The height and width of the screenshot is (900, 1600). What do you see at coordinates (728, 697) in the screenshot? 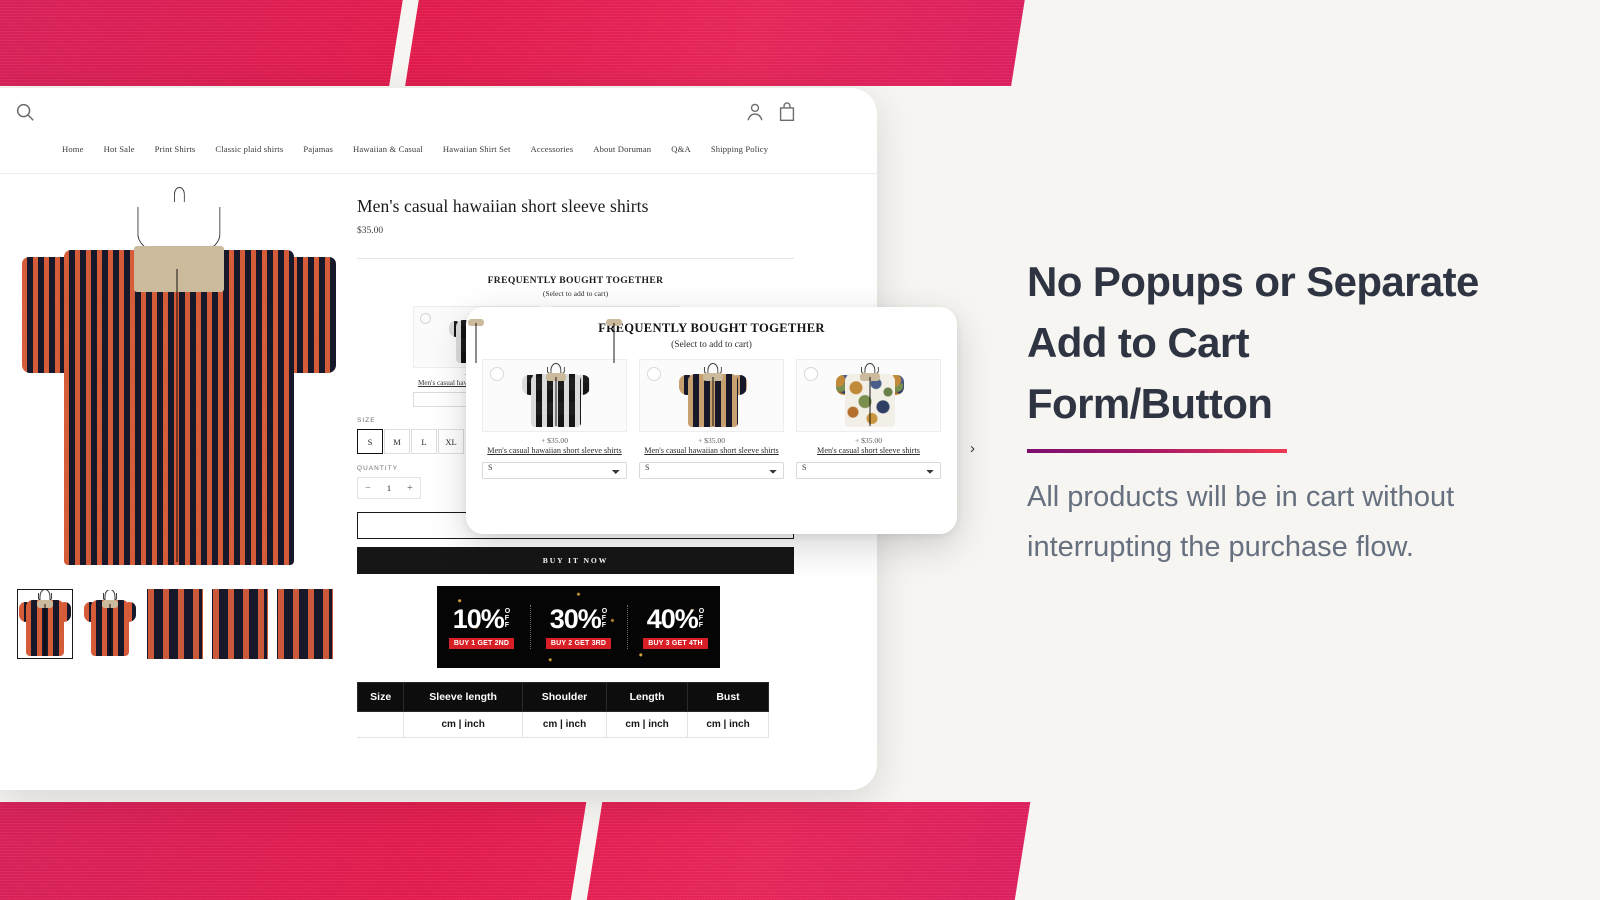
I see `size-chart-header-bust: Bust` at bounding box center [728, 697].